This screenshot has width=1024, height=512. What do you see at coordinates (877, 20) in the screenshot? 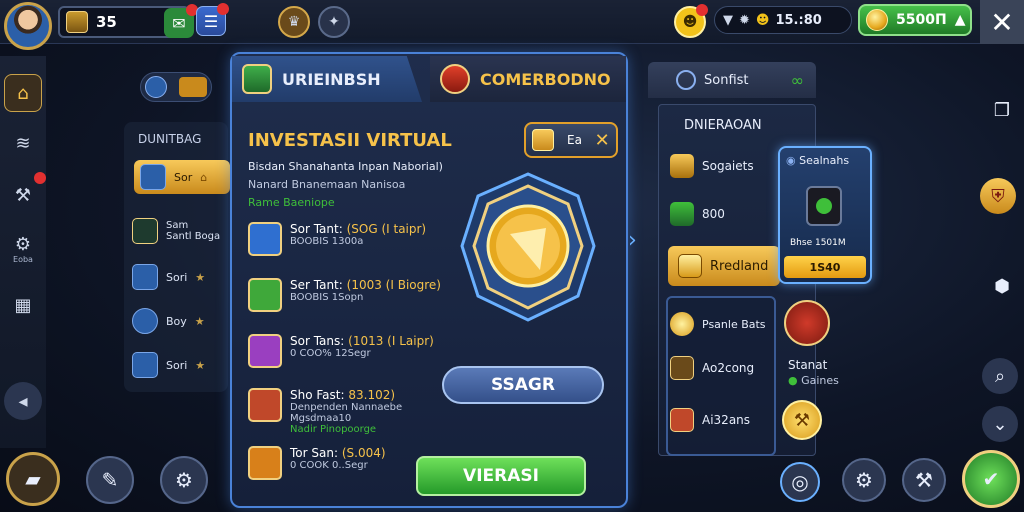
I see `coin-icon` at bounding box center [877, 20].